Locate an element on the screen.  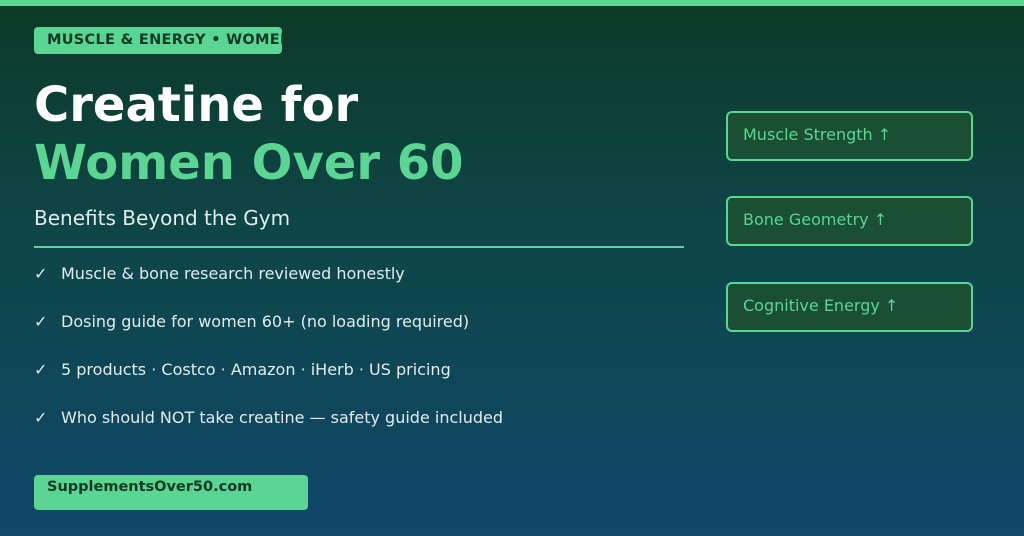
top-accent-bar is located at coordinates (512, 3).